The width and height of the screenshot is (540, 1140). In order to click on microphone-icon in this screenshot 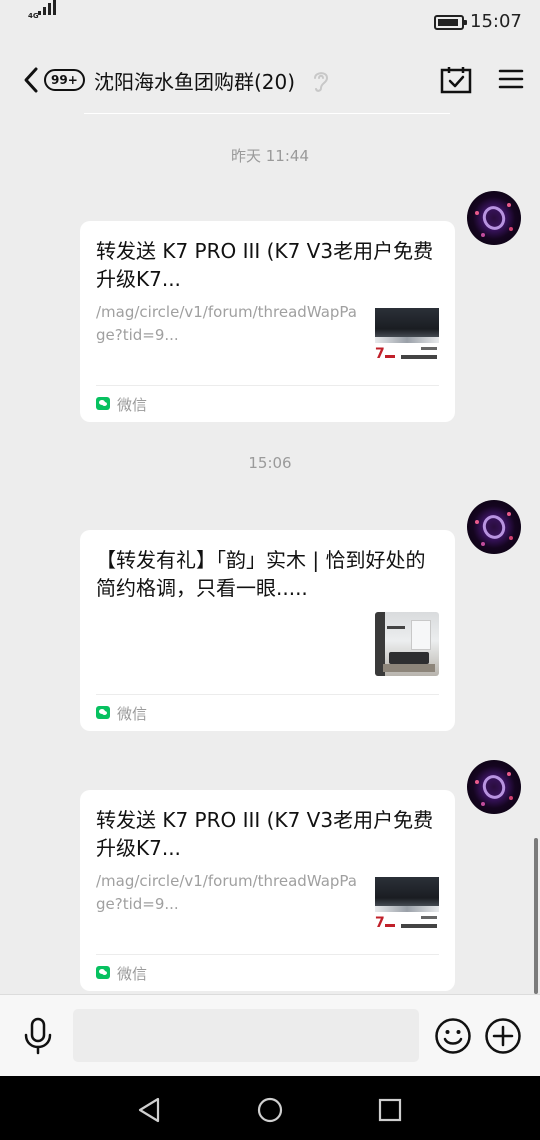, I will do `click(38, 1036)`.